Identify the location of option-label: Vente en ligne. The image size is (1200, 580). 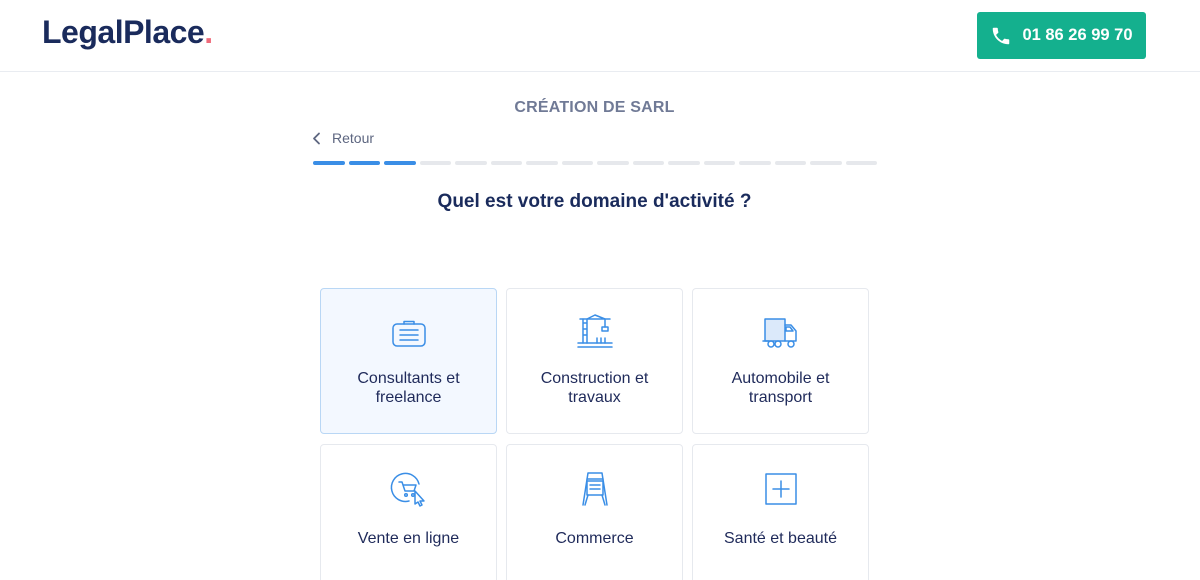
(408, 538).